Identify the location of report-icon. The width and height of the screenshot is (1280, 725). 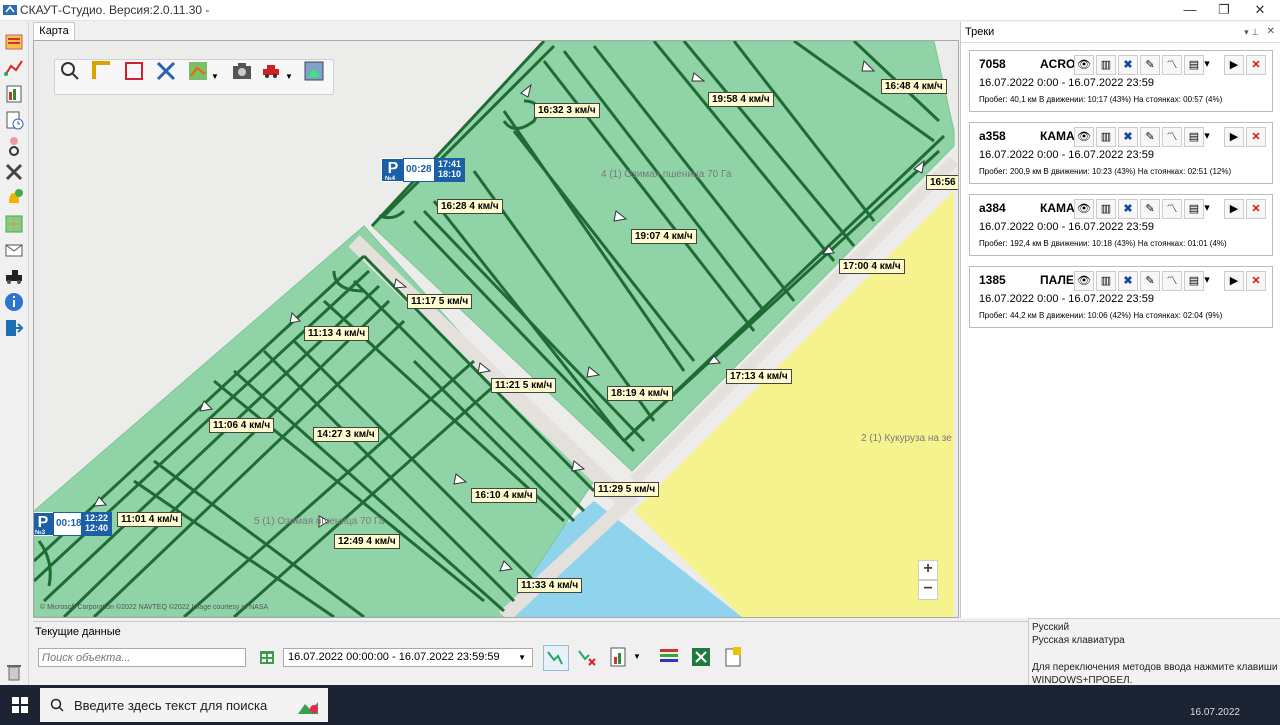
(619, 657).